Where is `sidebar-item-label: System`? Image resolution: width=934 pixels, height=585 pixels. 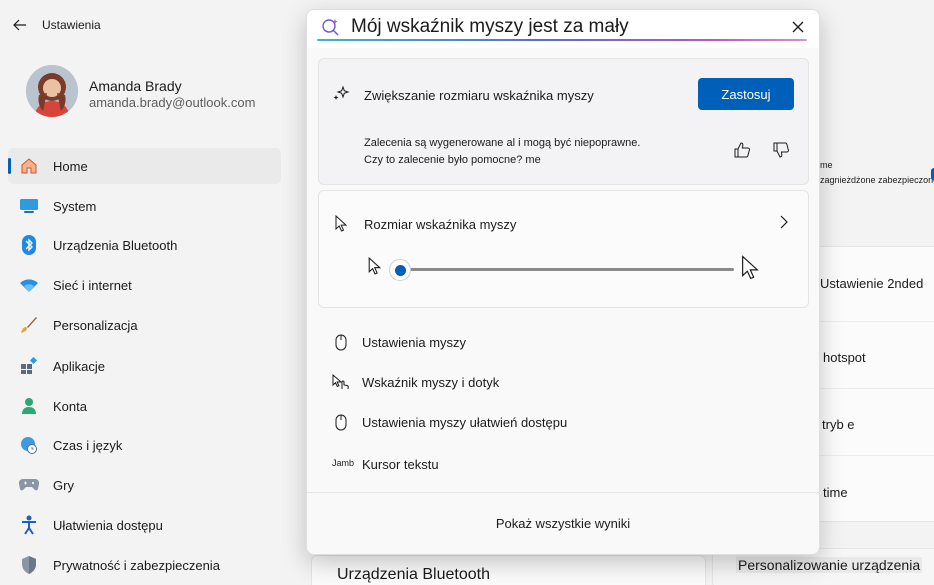
sidebar-item-label: System is located at coordinates (75, 206).